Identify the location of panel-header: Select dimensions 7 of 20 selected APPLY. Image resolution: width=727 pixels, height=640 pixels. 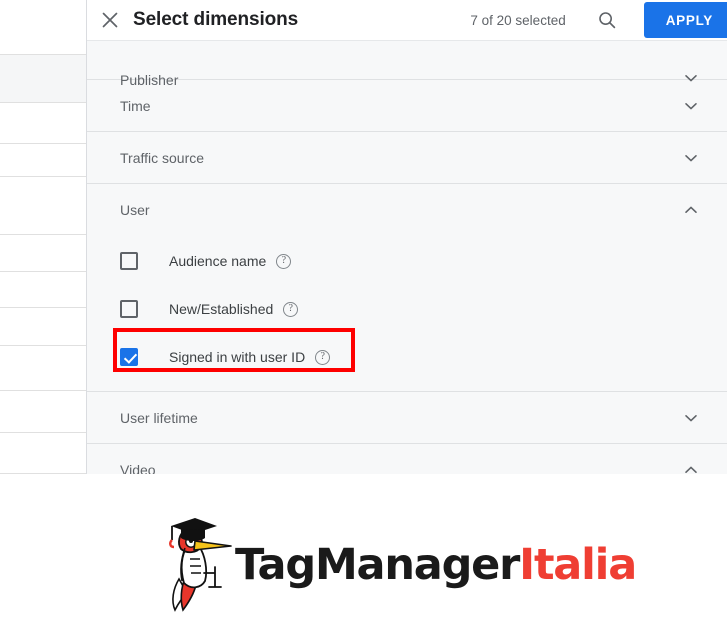
(407, 20).